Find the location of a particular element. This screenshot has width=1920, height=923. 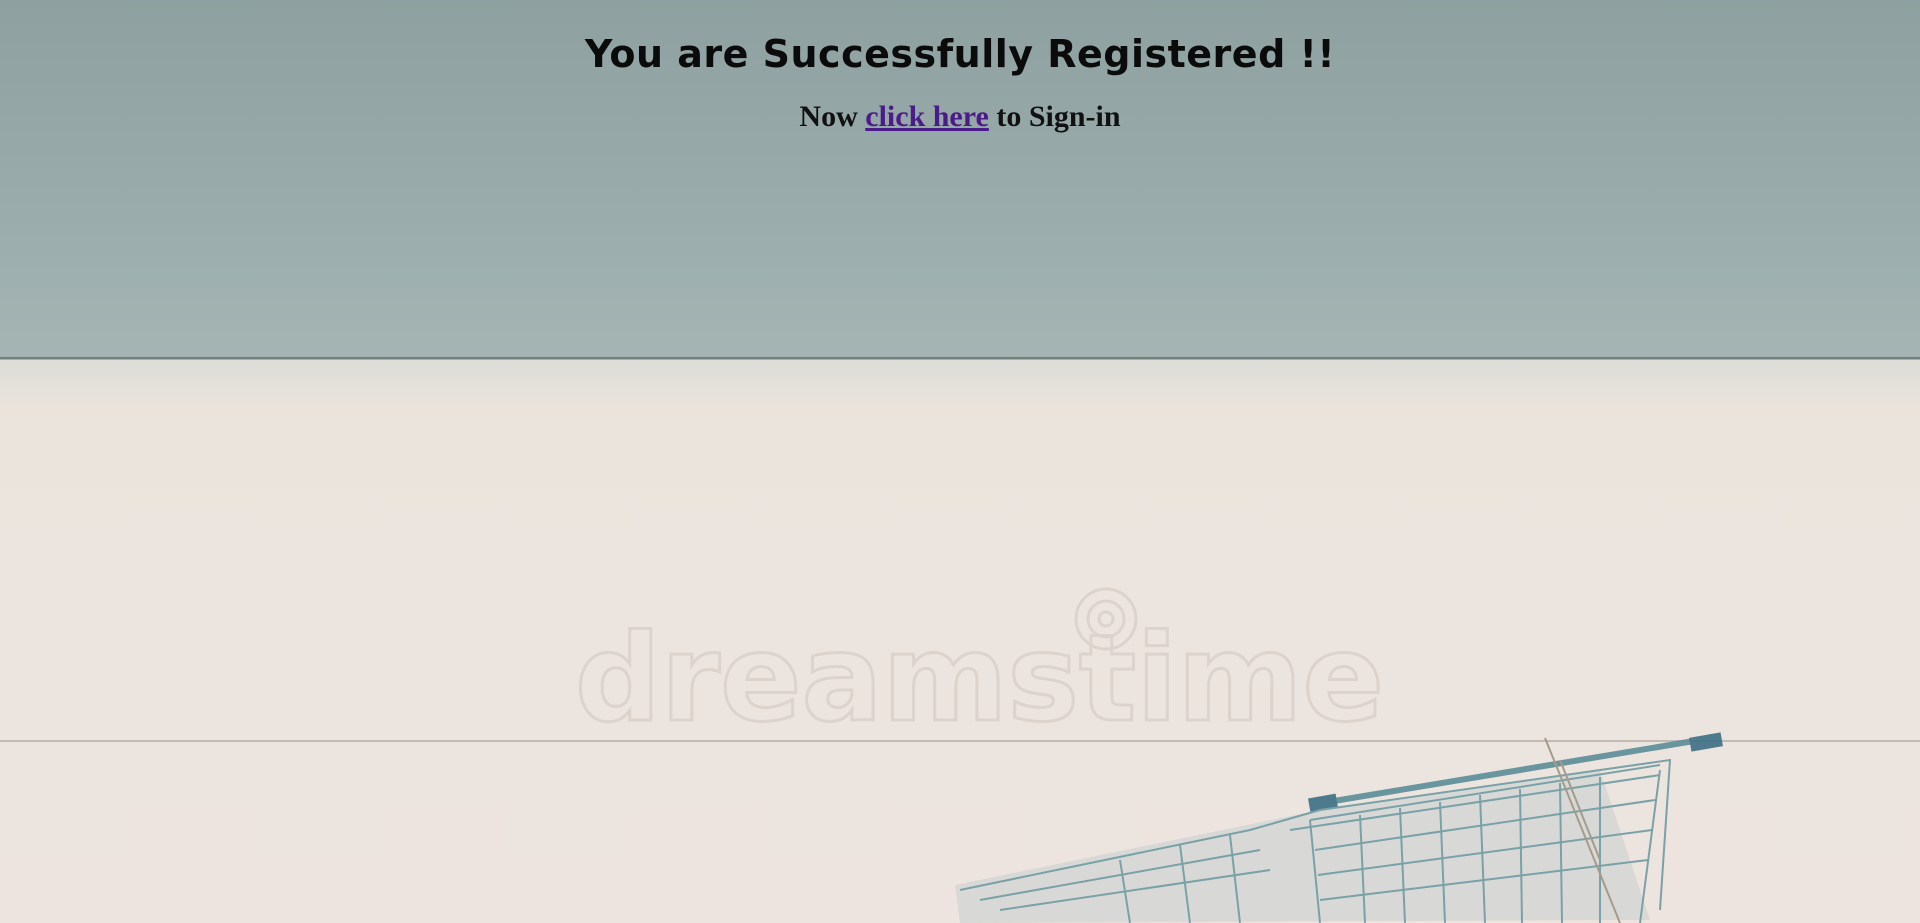

signin-prompt: Now click here to Sign-in is located at coordinates (960, 117).